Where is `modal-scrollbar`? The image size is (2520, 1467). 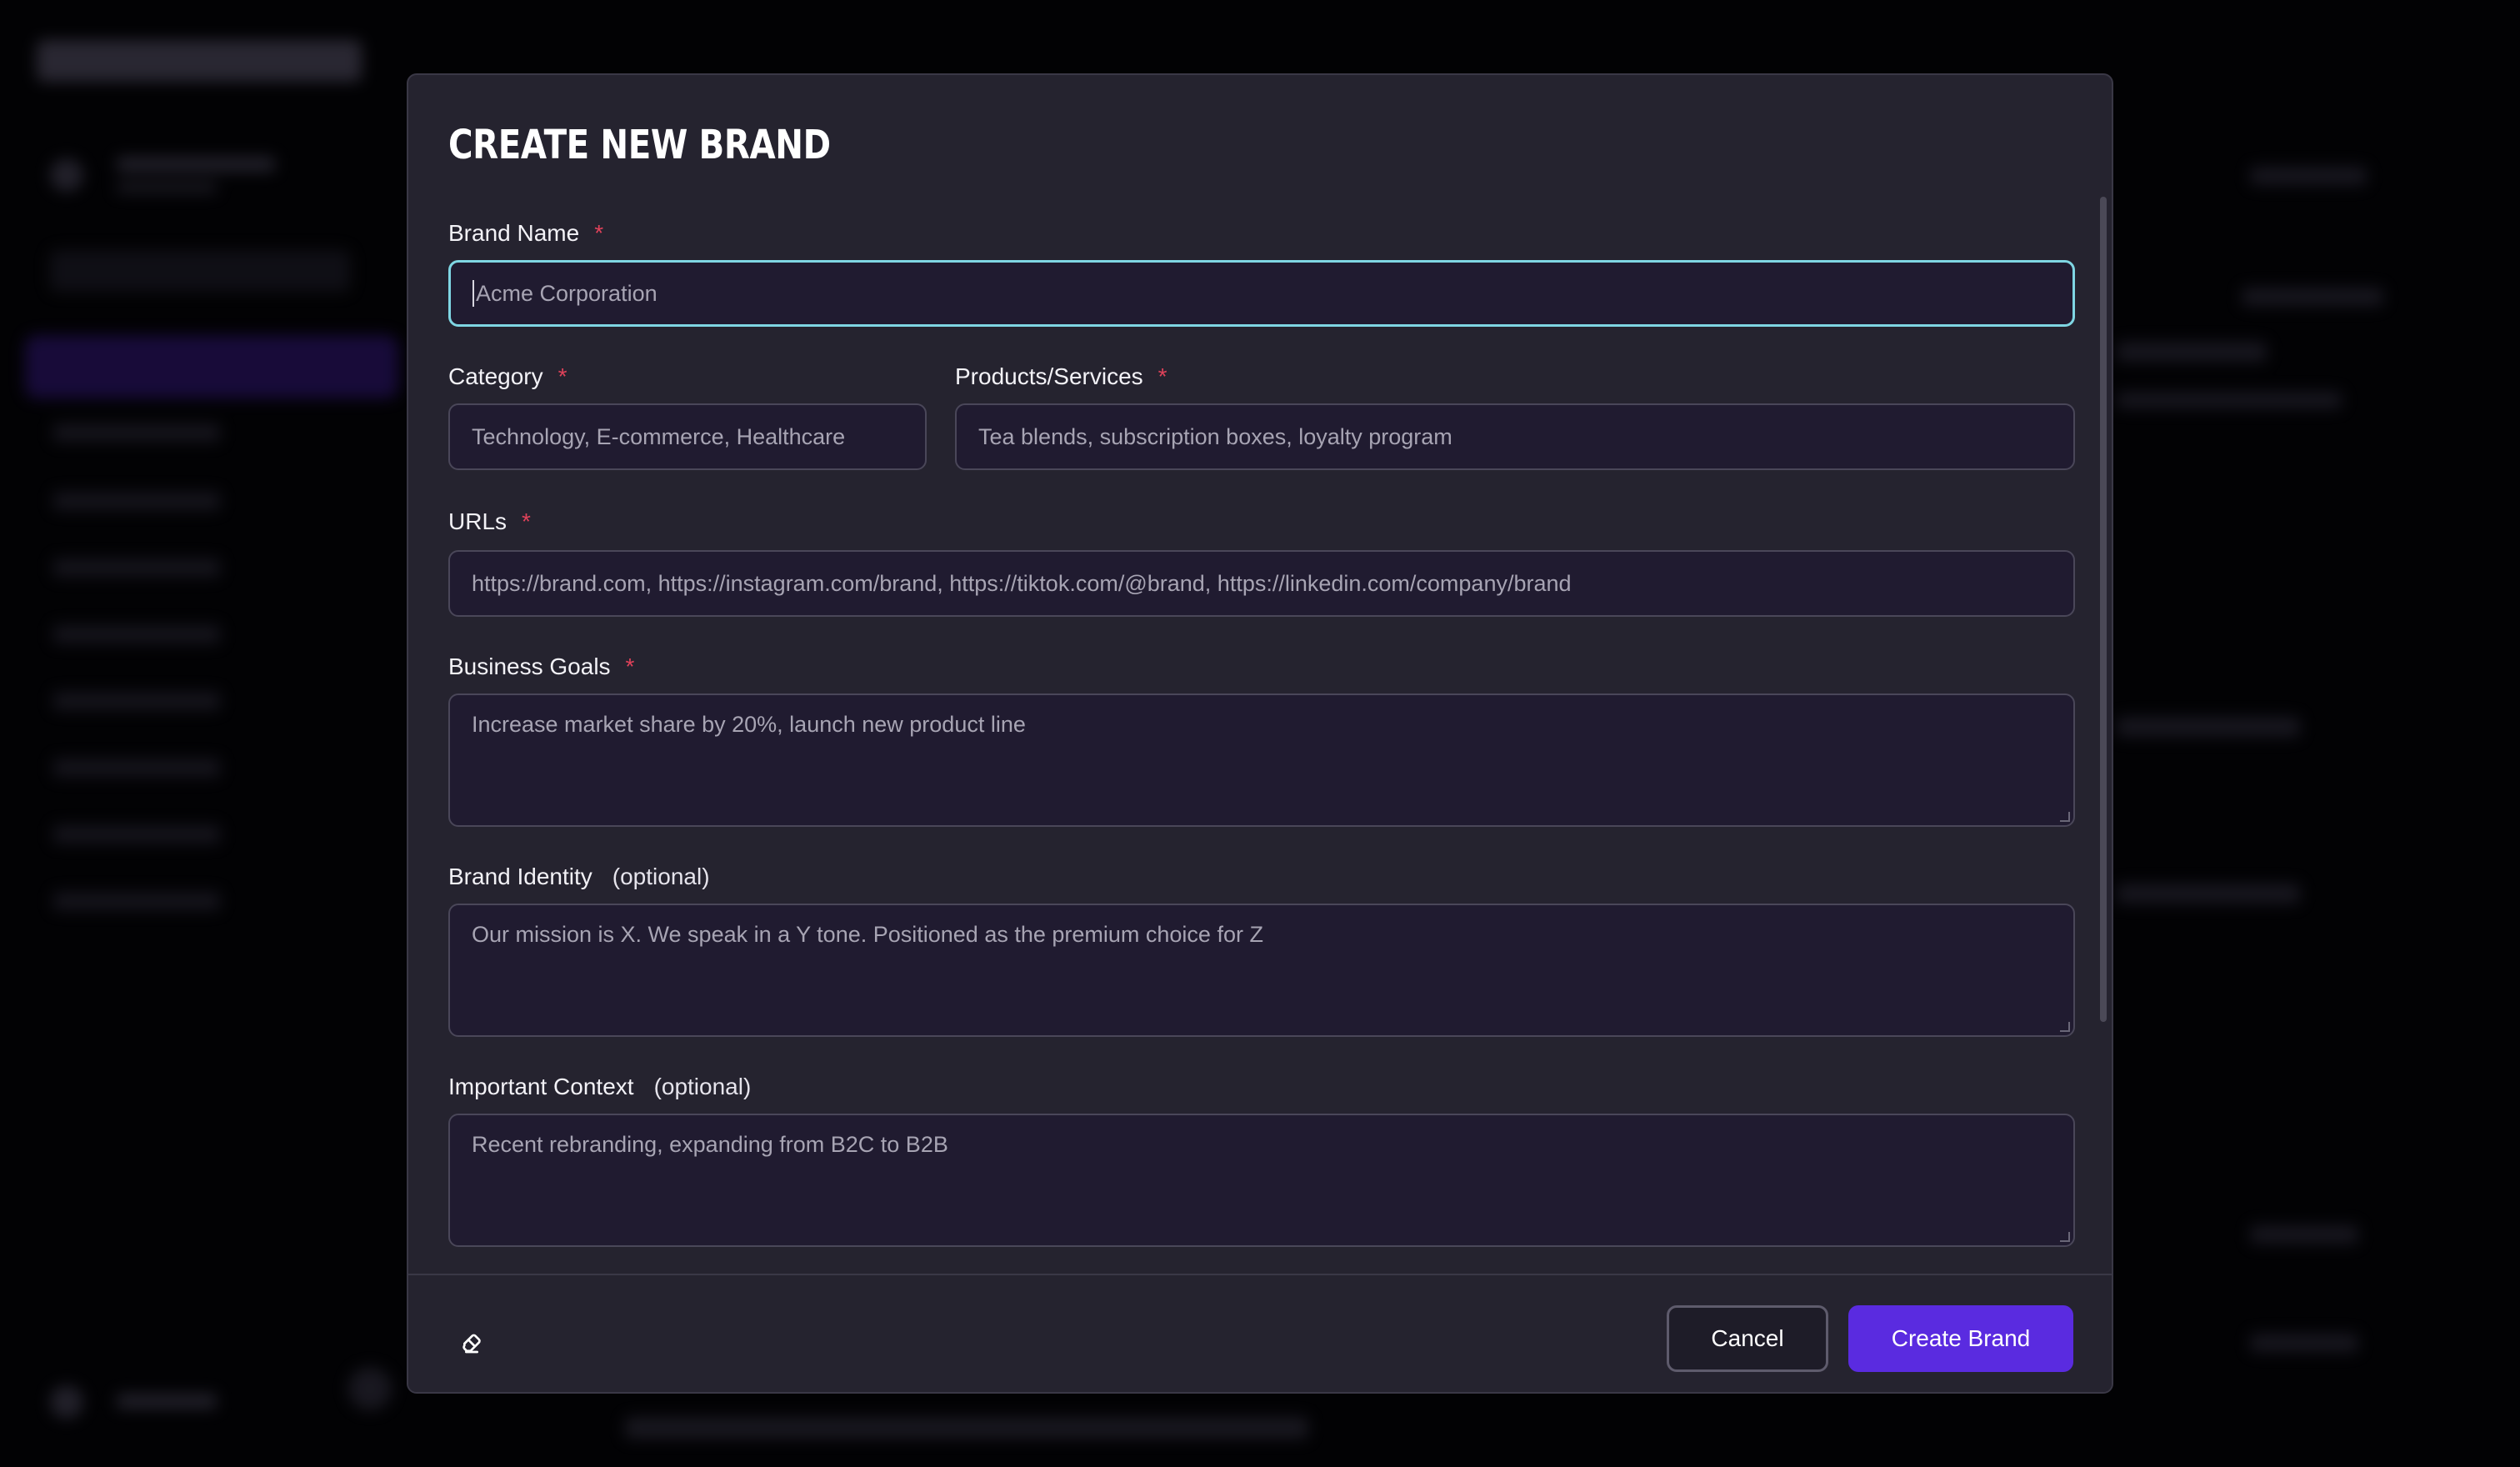 modal-scrollbar is located at coordinates (2103, 609).